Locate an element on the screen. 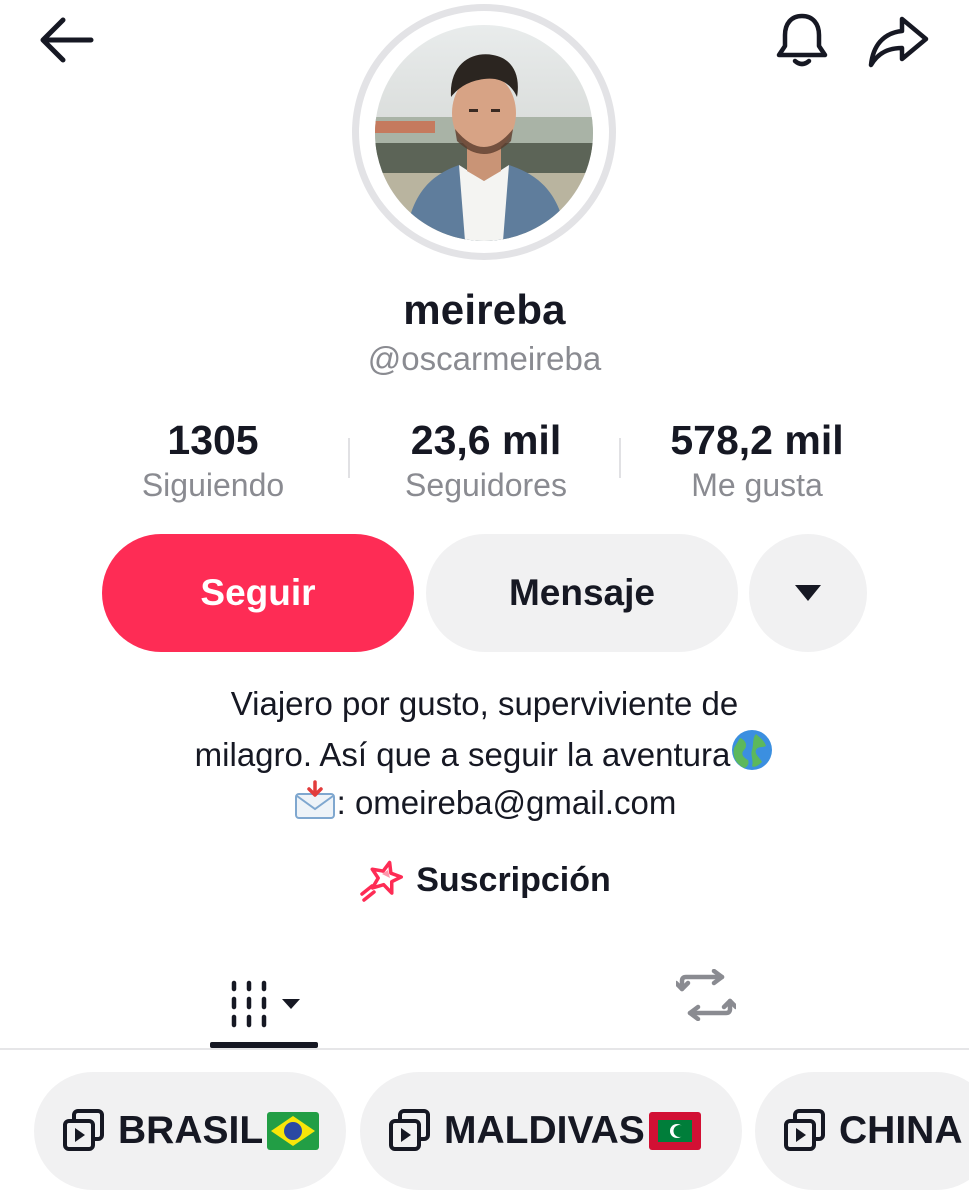  stat-likes: 578,2 mil Me gusta is located at coordinates (757, 461).